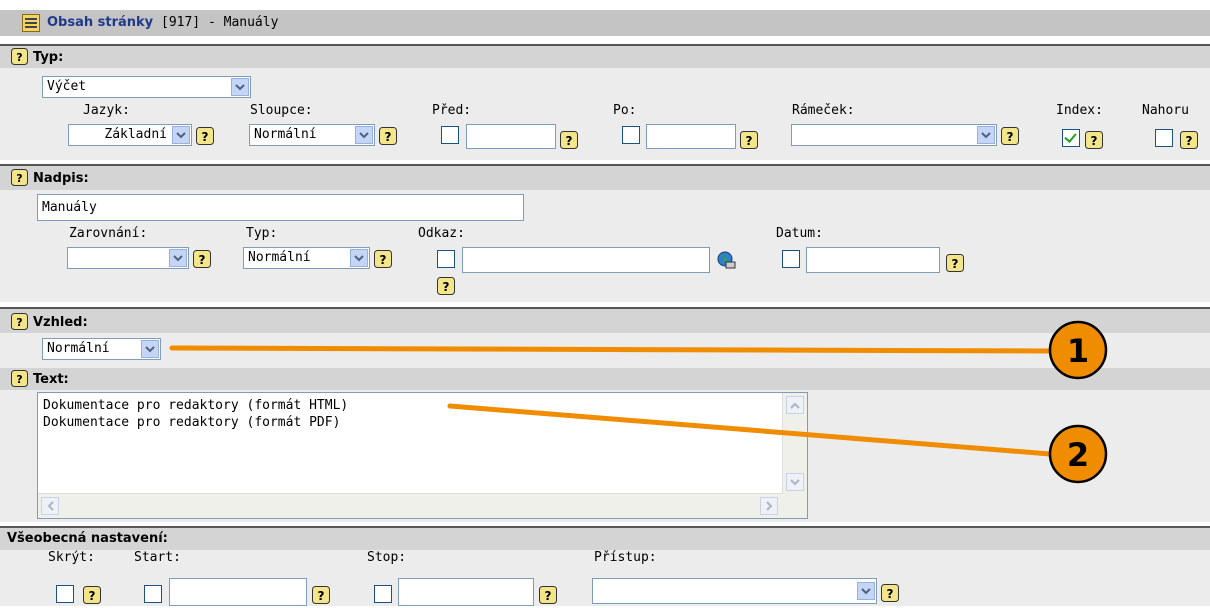 This screenshot has height=608, width=1210. What do you see at coordinates (1078, 351) in the screenshot?
I see `callout-1-number: 1` at bounding box center [1078, 351].